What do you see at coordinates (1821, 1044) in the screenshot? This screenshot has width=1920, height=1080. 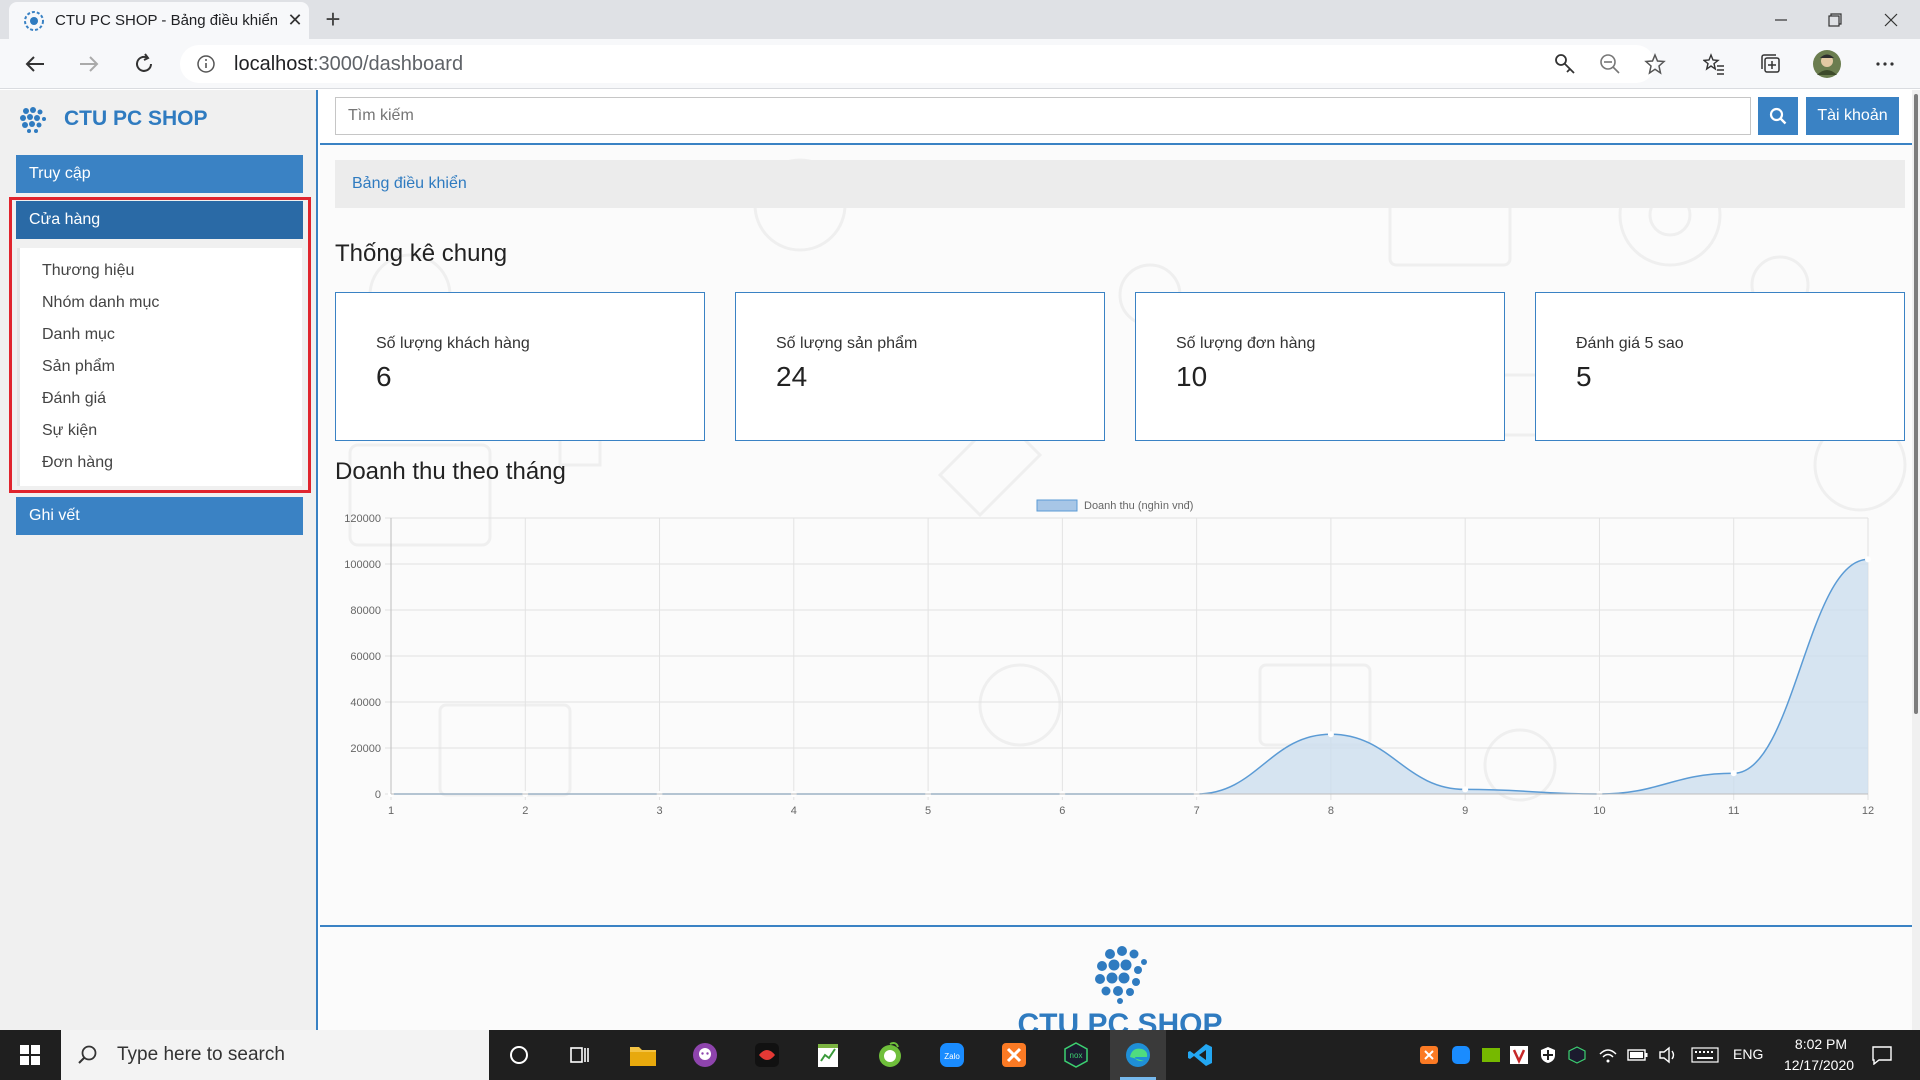 I see `tray-time: 8:02 PM` at bounding box center [1821, 1044].